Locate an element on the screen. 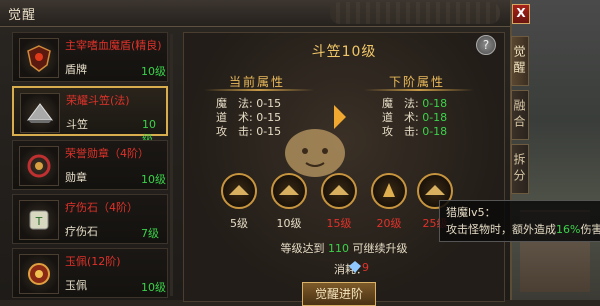  tab-fuse: 融合 is located at coordinates (520, 115).